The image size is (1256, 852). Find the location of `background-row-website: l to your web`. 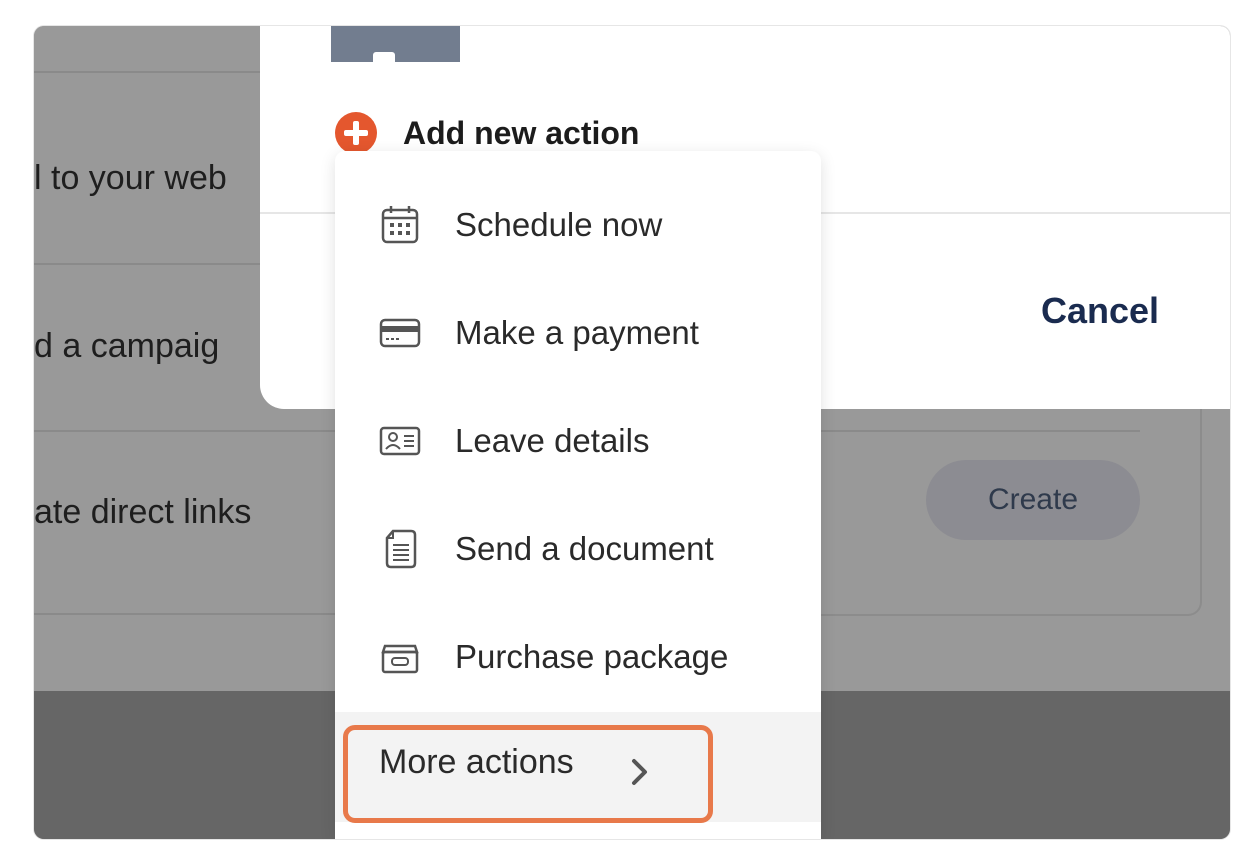

background-row-website: l to your web is located at coordinates (130, 178).